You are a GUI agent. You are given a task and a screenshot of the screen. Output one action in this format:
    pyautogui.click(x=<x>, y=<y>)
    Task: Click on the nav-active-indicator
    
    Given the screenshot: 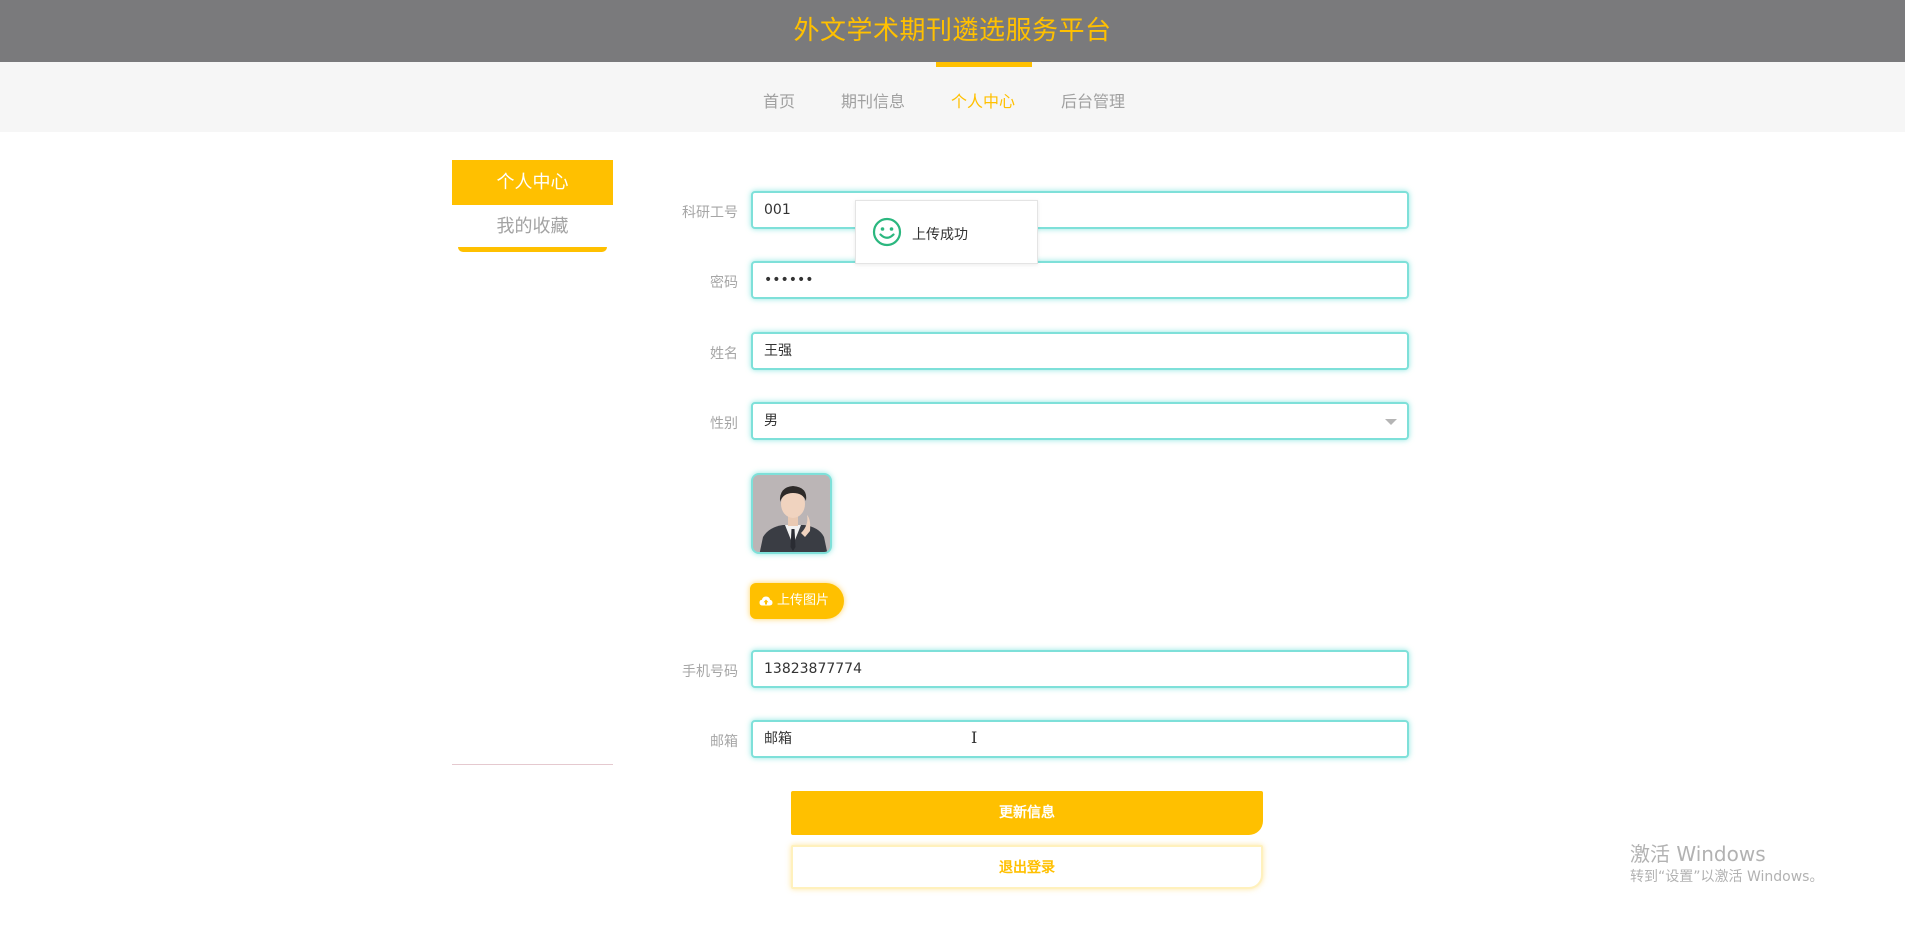 What is the action you would take?
    pyautogui.click(x=984, y=64)
    